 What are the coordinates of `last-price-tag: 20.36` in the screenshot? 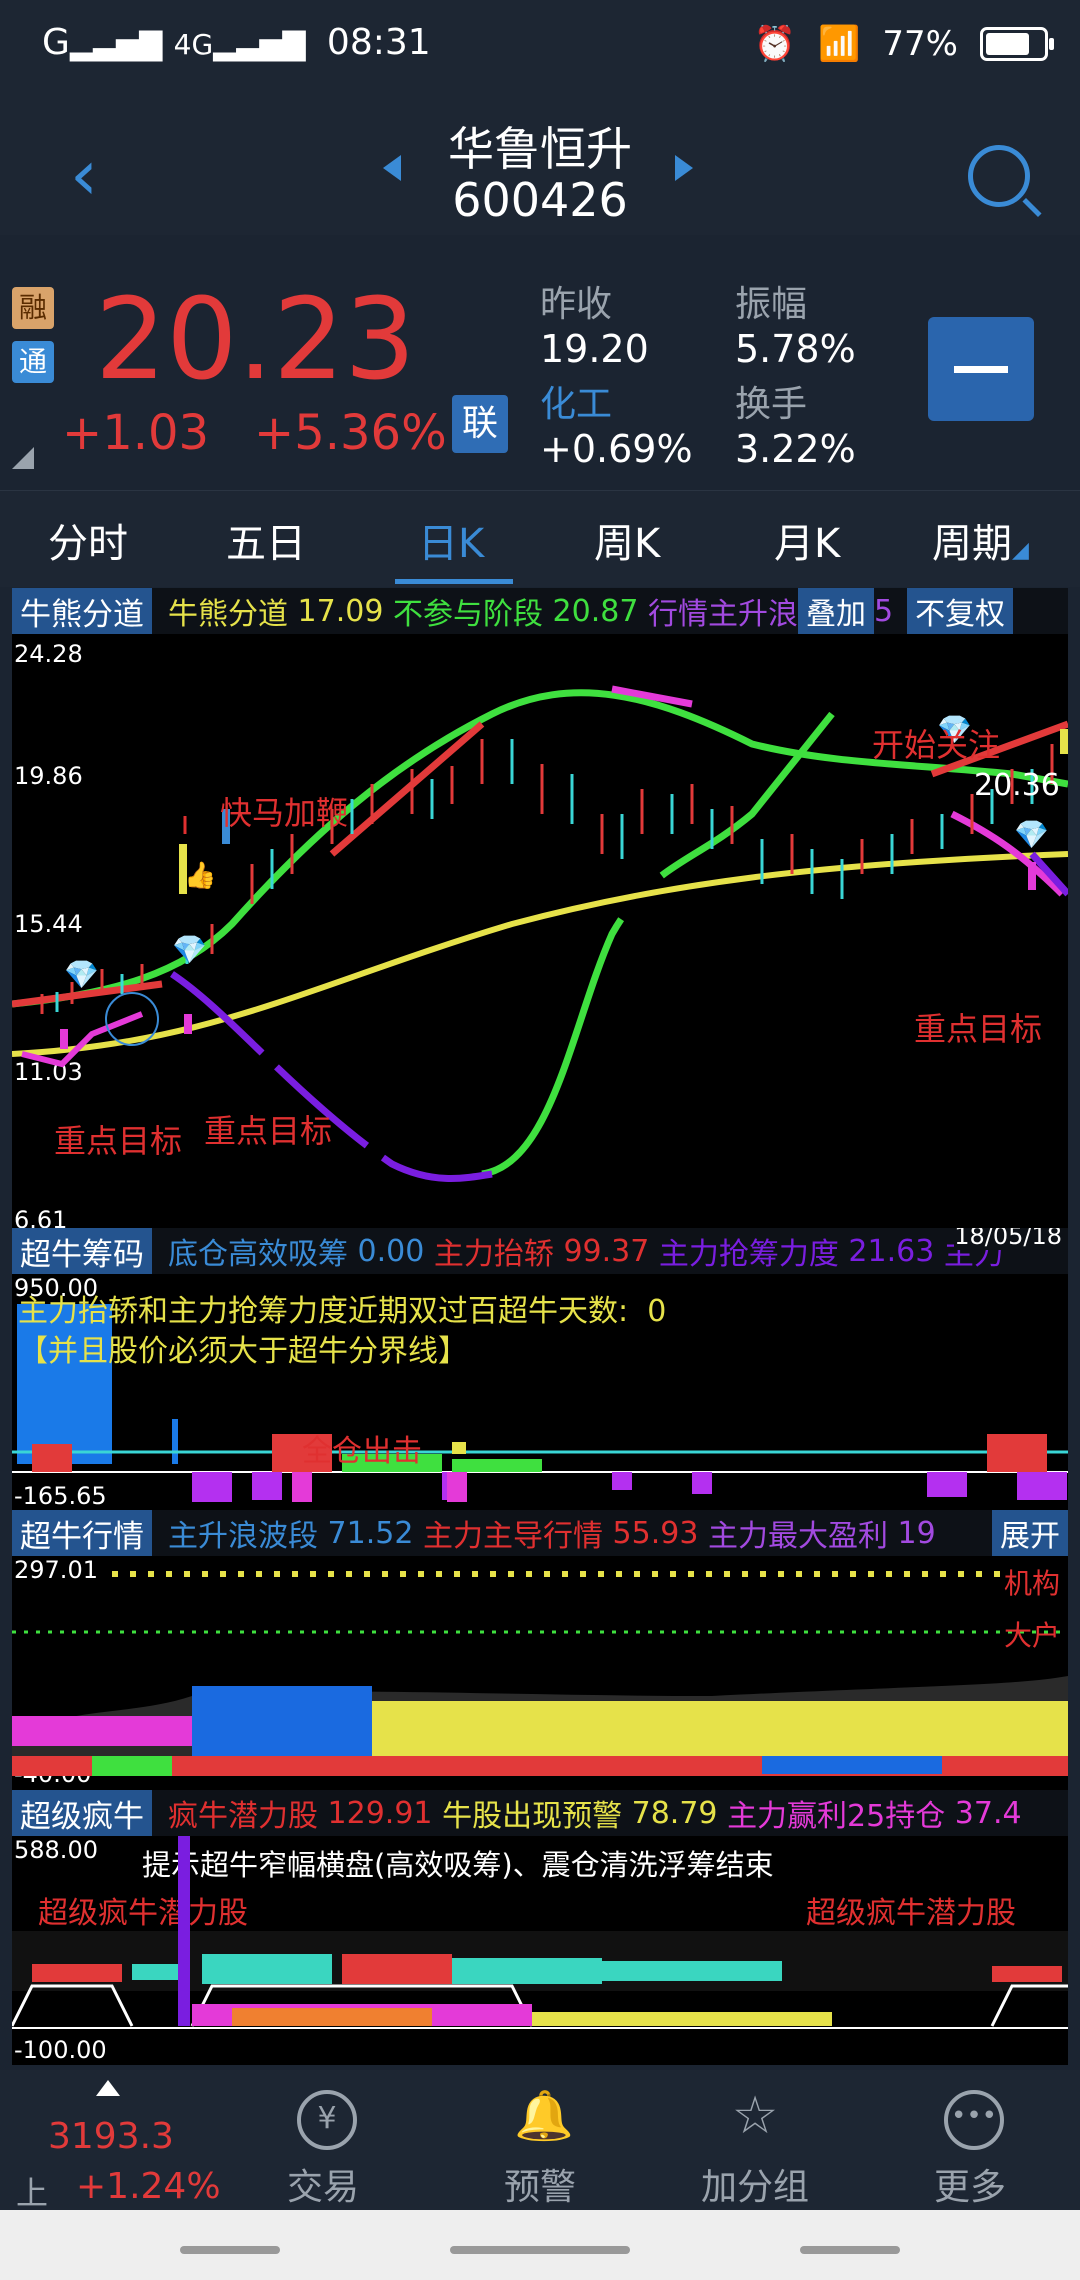 It's located at (1017, 785).